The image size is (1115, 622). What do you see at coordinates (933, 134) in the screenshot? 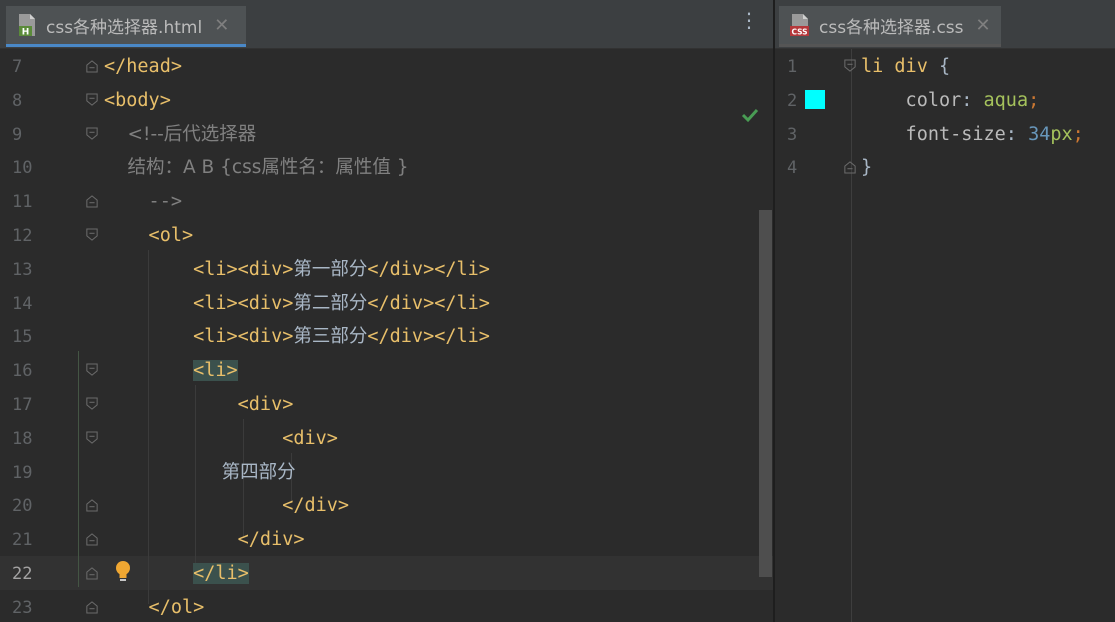
I see `code-token: font-size` at bounding box center [933, 134].